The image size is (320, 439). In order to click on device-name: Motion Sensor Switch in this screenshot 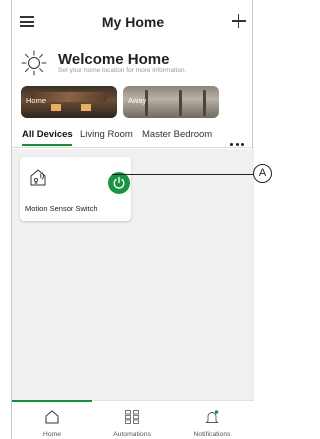, I will do `click(61, 208)`.